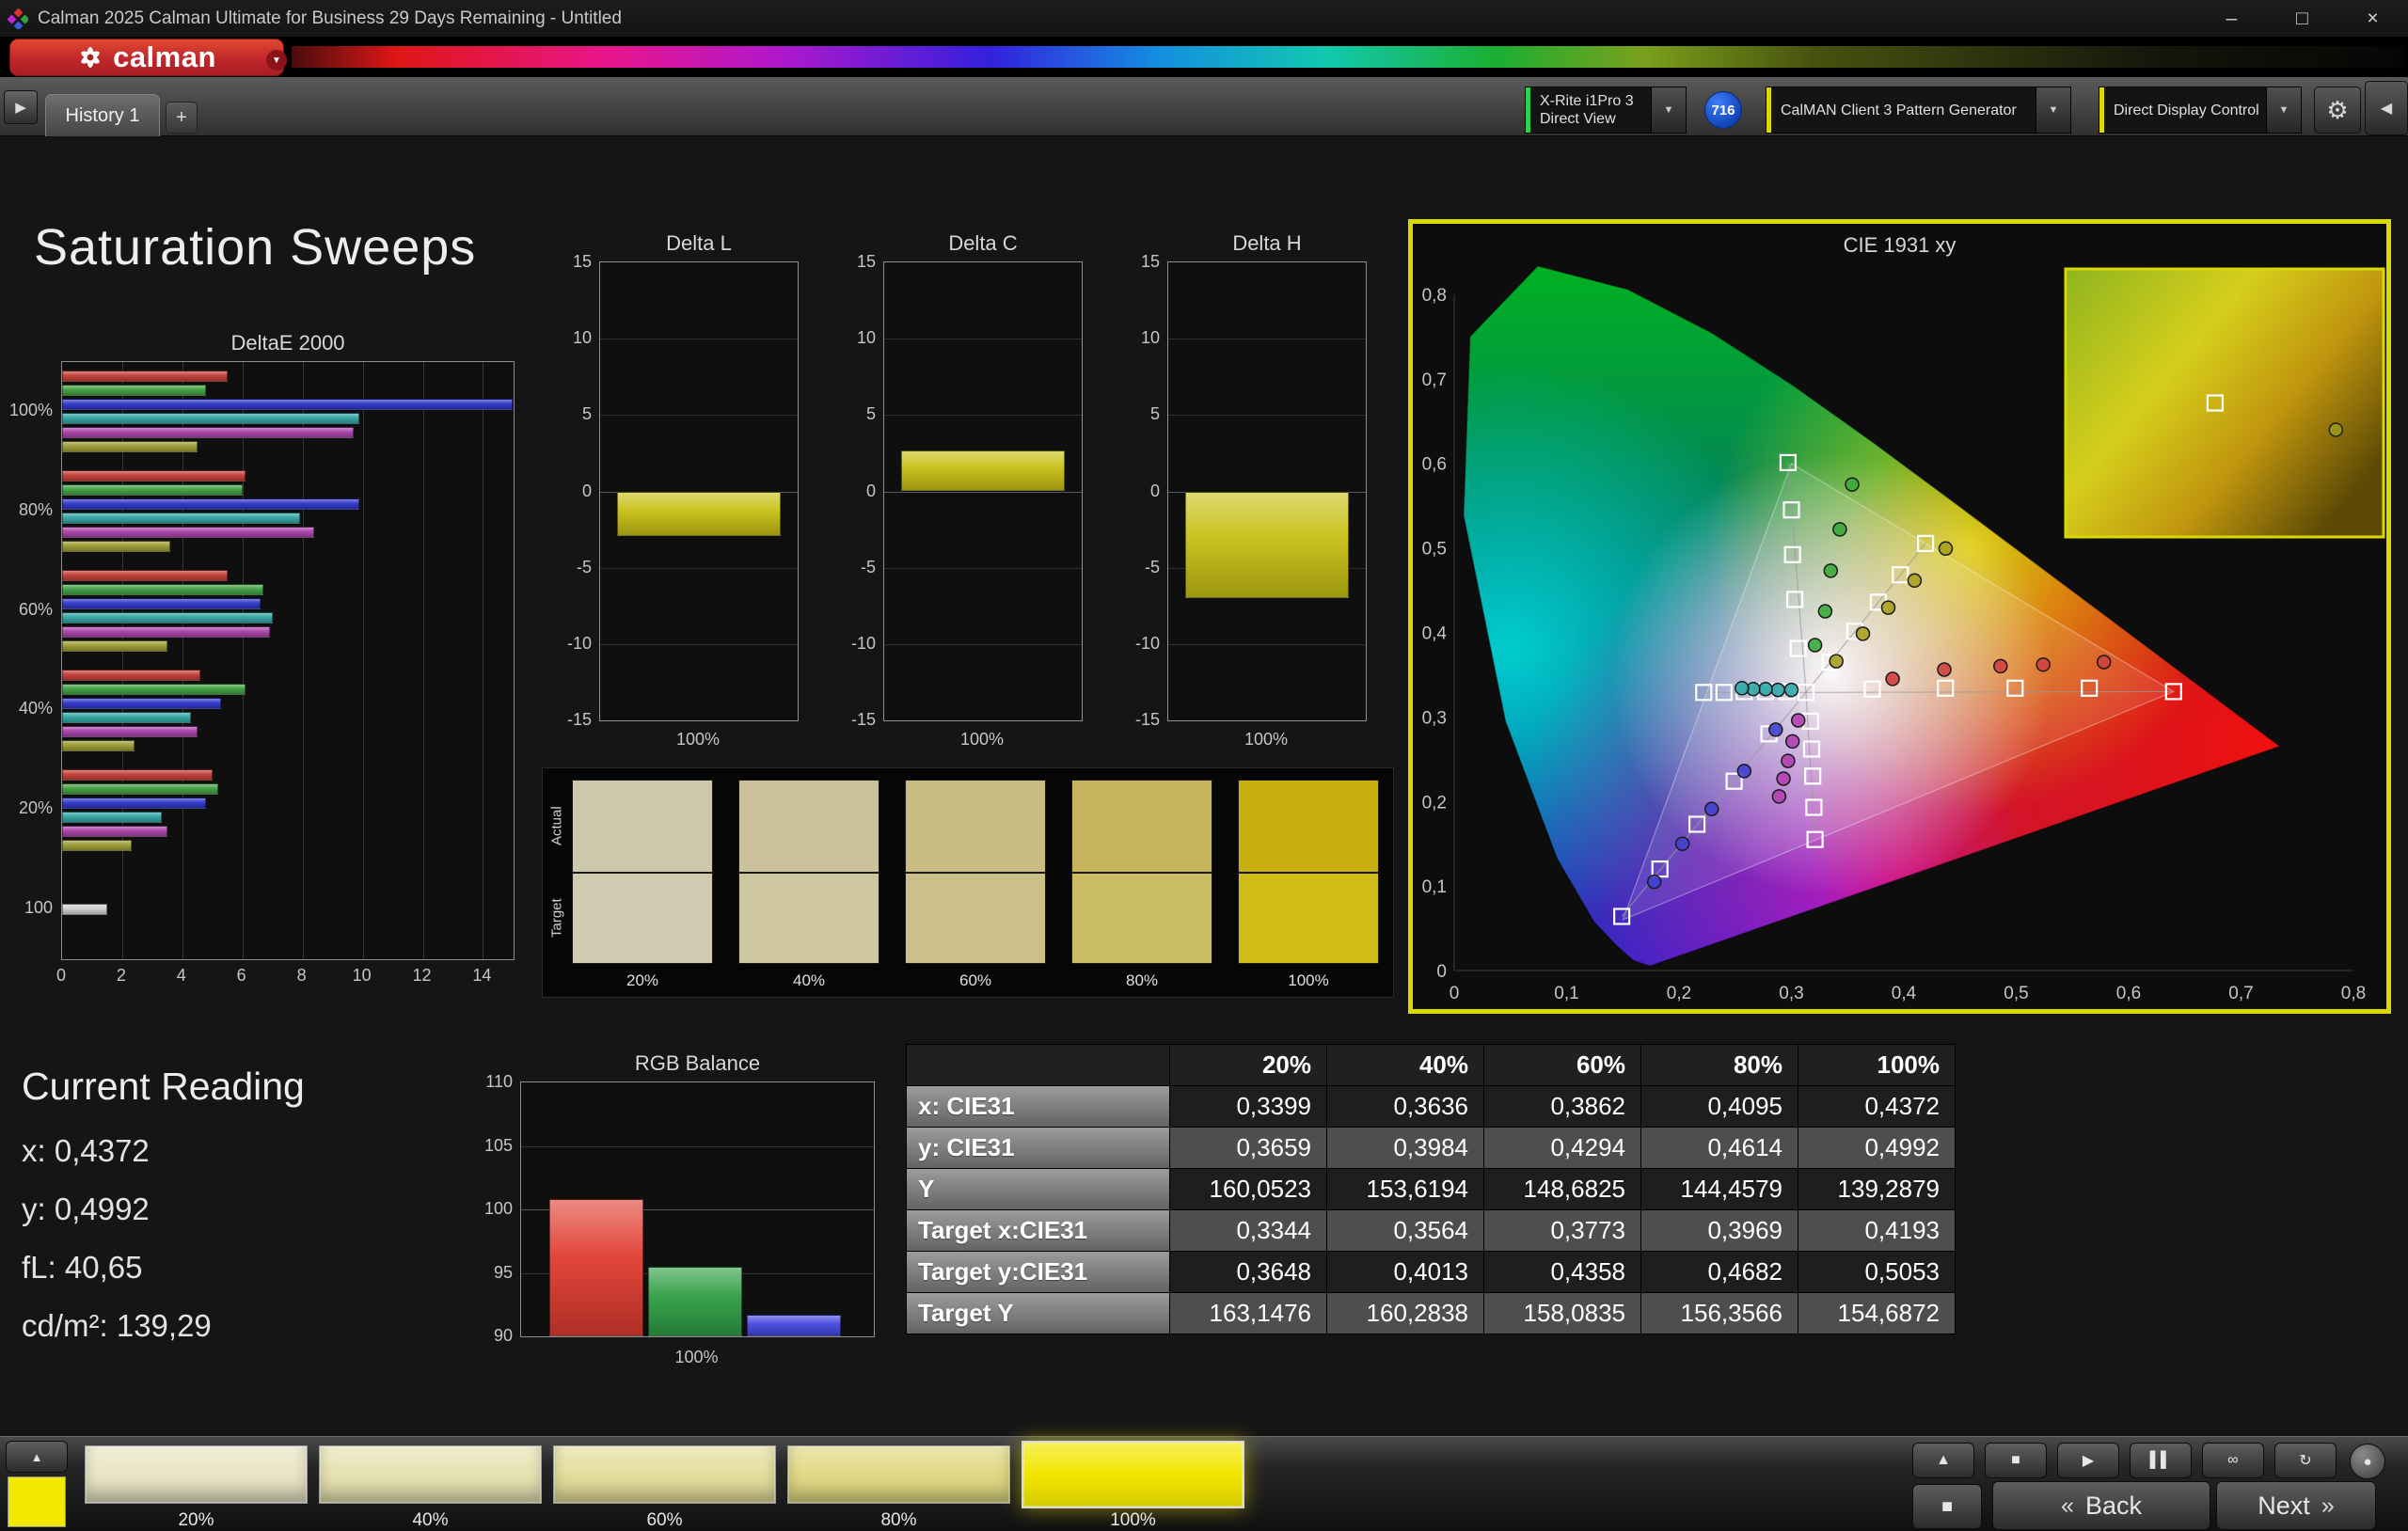  I want to click on table-cell: 0,3773, so click(1563, 1231).